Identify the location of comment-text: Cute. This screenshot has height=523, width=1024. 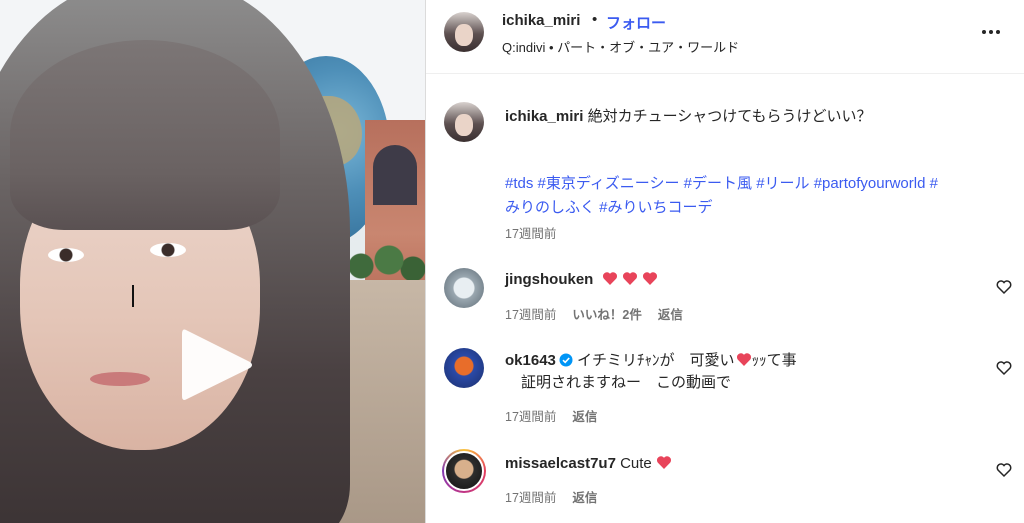
(636, 463).